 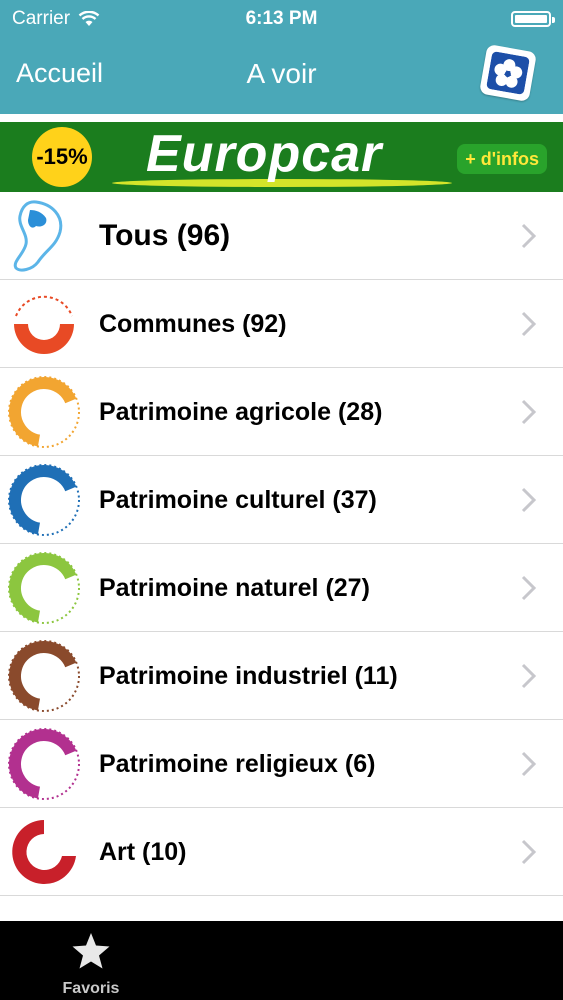 What do you see at coordinates (44, 852) in the screenshot?
I see `art-icon` at bounding box center [44, 852].